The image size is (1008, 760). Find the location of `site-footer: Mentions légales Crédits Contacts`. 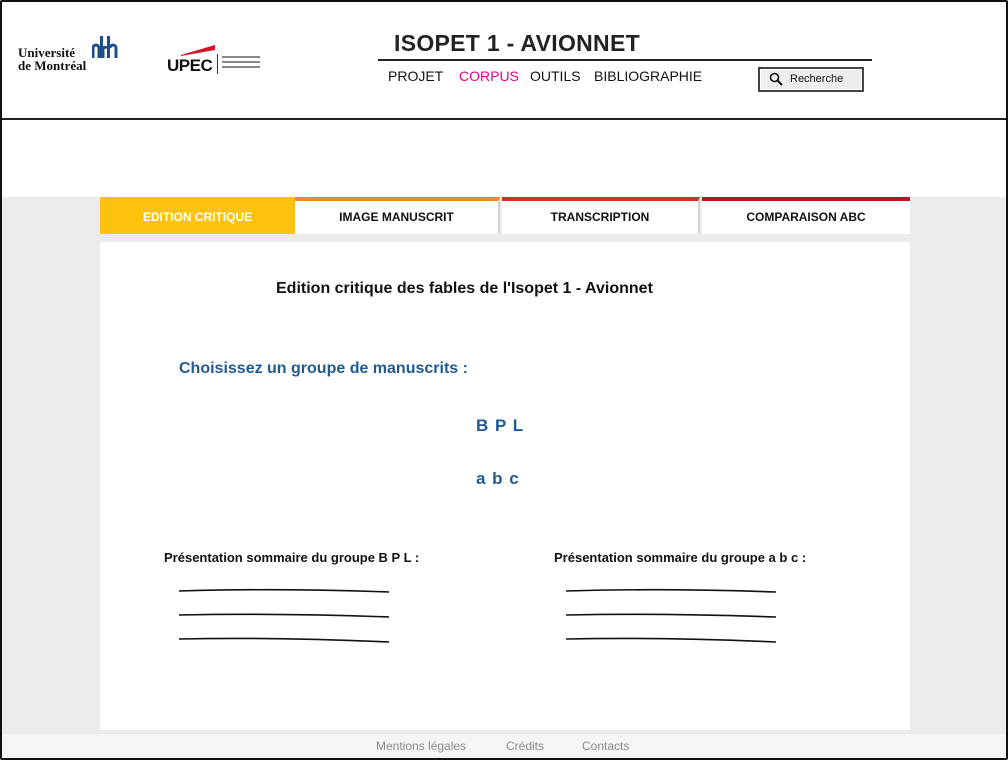

site-footer: Mentions légales Crédits Contacts is located at coordinates (504, 746).